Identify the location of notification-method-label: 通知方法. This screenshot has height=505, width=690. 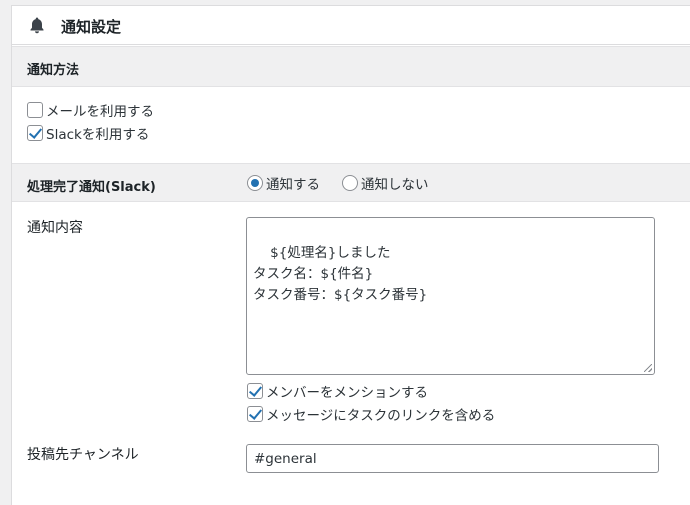
(53, 70).